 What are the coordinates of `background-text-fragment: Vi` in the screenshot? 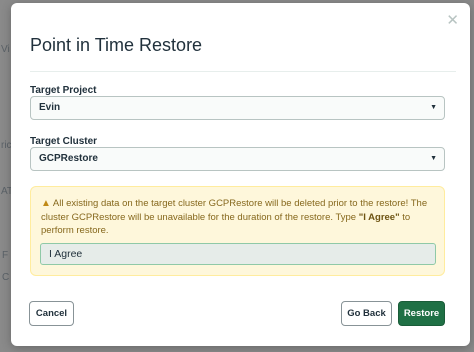 It's located at (5, 49).